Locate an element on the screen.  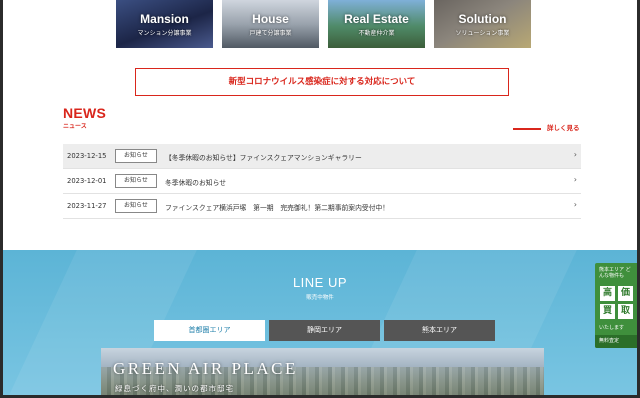
banner-char: 取 is located at coordinates (625, 311).